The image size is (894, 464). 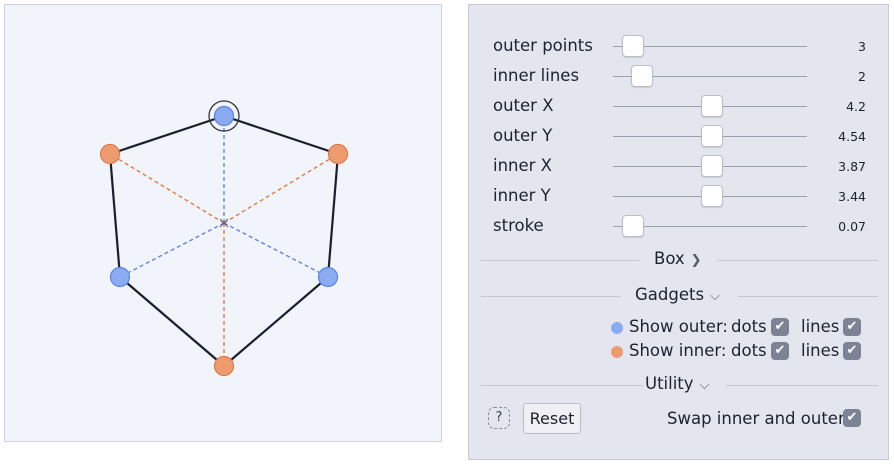 I want to click on show-inner-lines-checkbox: ✔, so click(x=852, y=351).